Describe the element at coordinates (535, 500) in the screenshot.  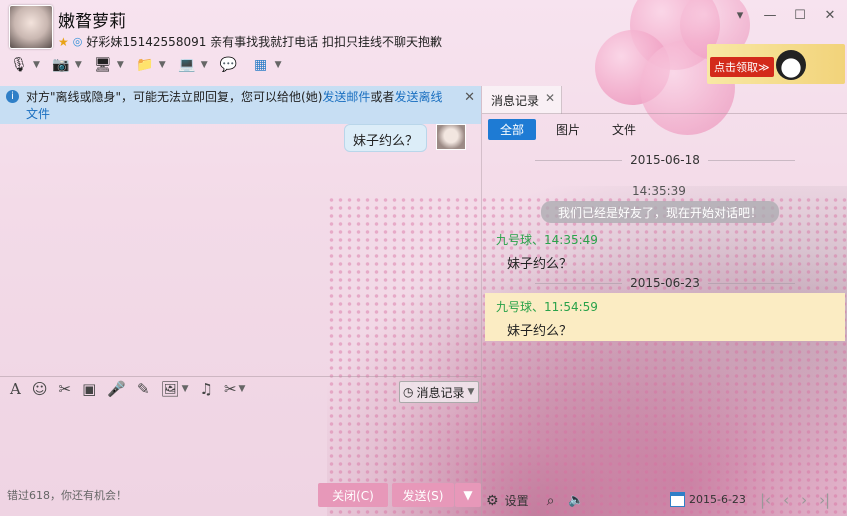
I see `history-status-bar: ⚙ 设置 ⌕ 🔈` at that location.